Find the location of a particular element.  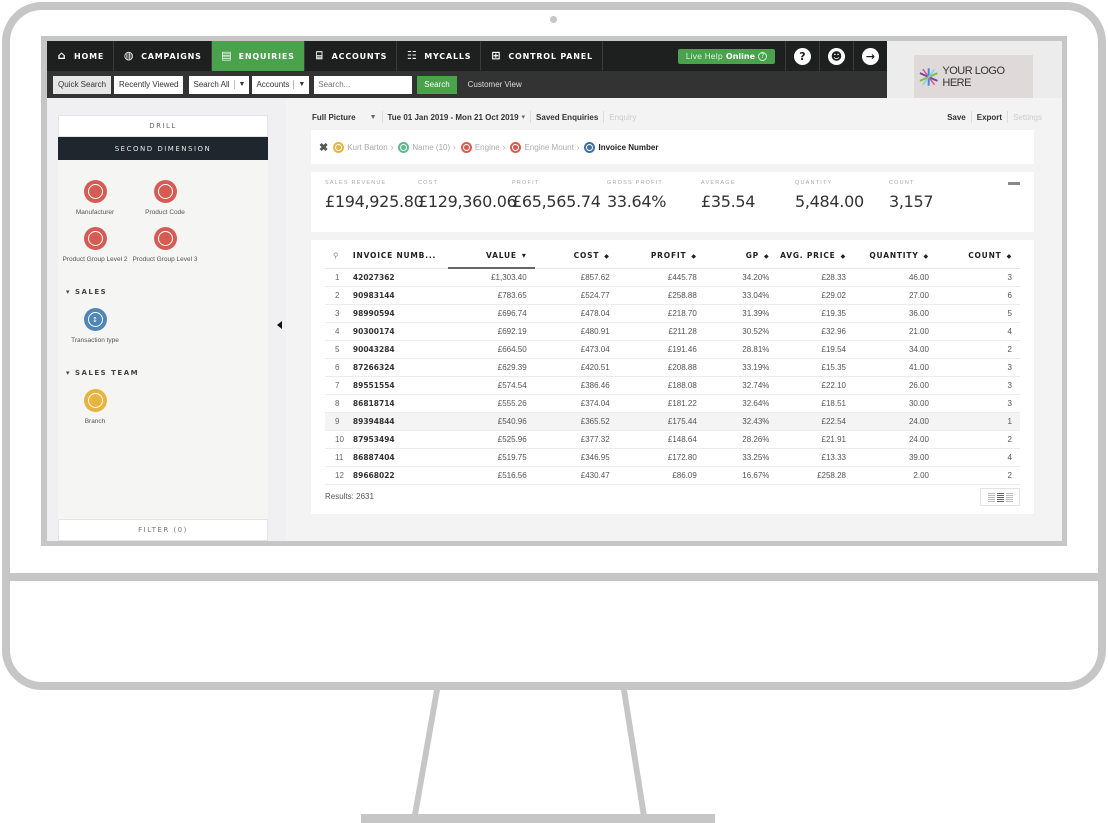

view-select: Full Picture is located at coordinates (334, 117).